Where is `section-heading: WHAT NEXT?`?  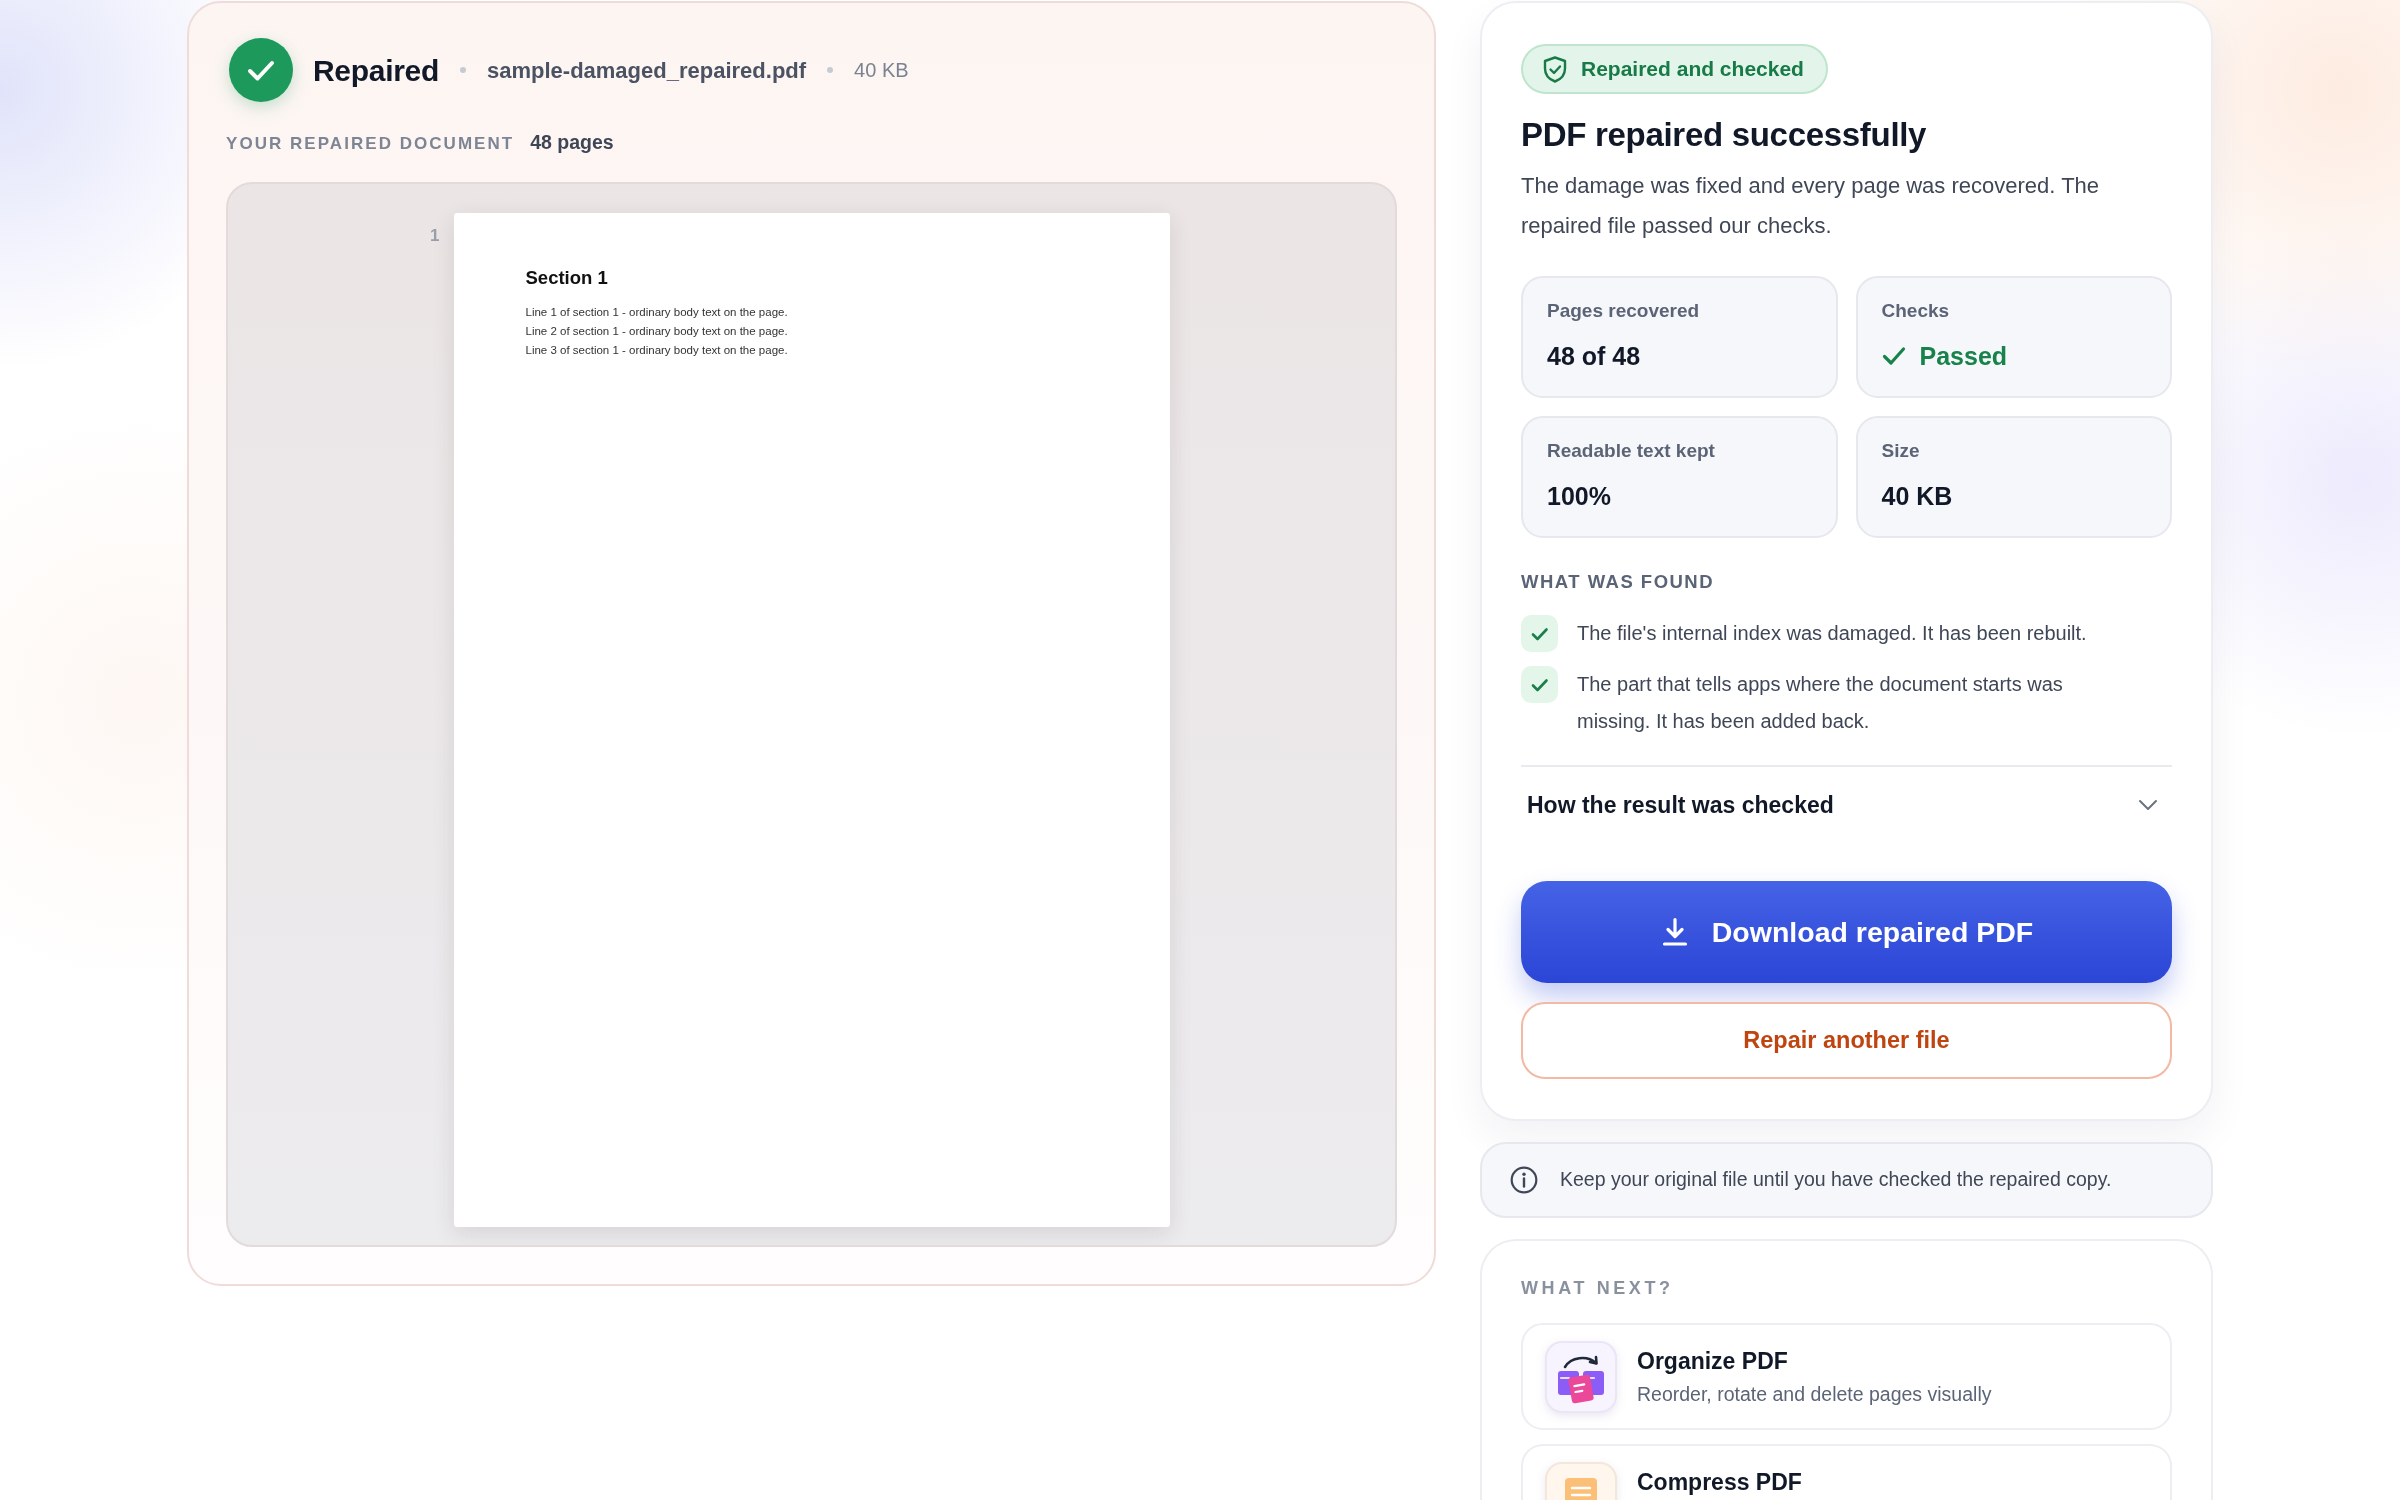
section-heading: WHAT NEXT? is located at coordinates (1598, 1288).